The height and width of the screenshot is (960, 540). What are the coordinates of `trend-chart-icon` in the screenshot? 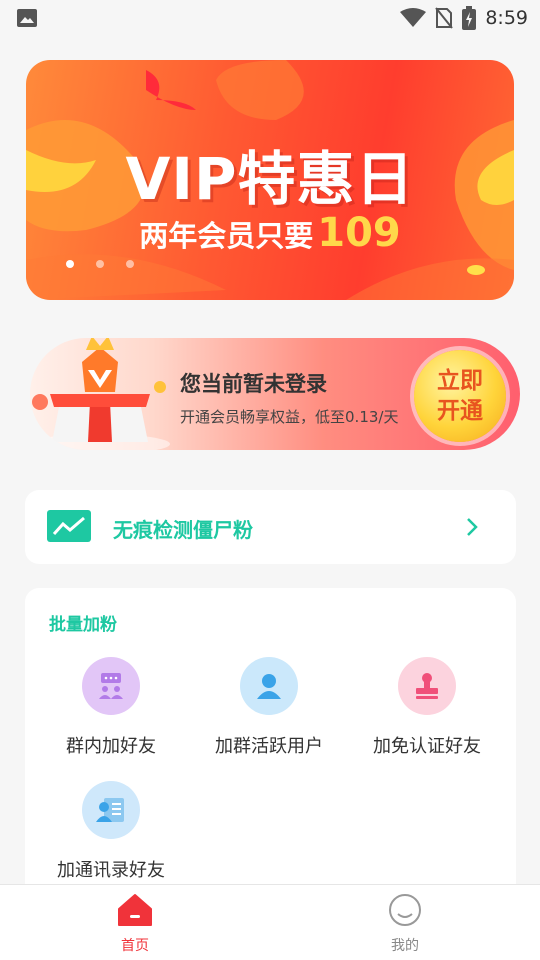 It's located at (69, 526).